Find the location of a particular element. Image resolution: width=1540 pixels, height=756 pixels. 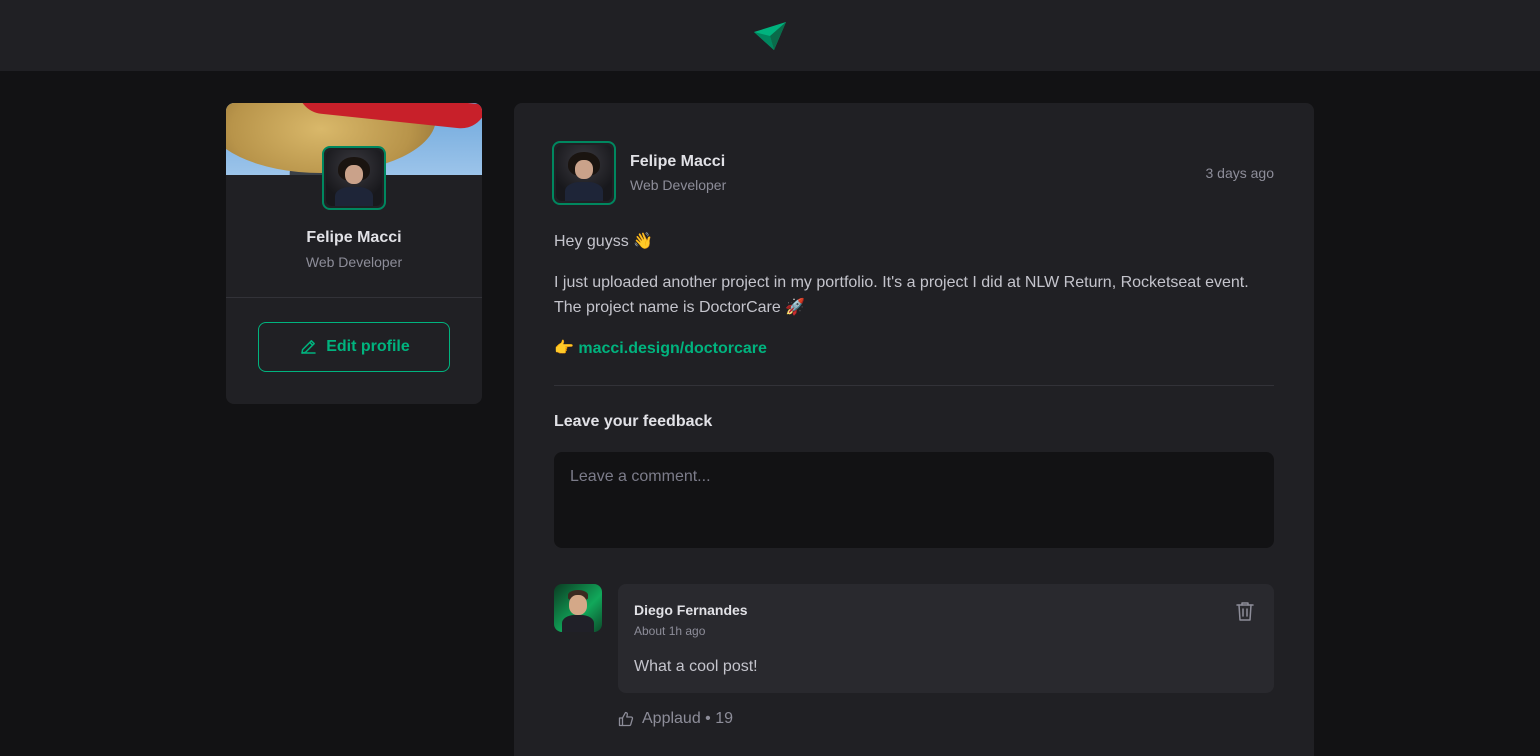

applaud-label: Applaud • 19 is located at coordinates (688, 718).